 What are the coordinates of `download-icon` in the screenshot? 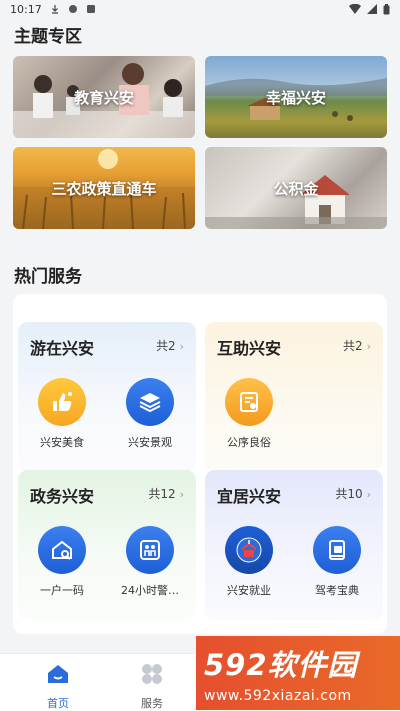 It's located at (54, 9).